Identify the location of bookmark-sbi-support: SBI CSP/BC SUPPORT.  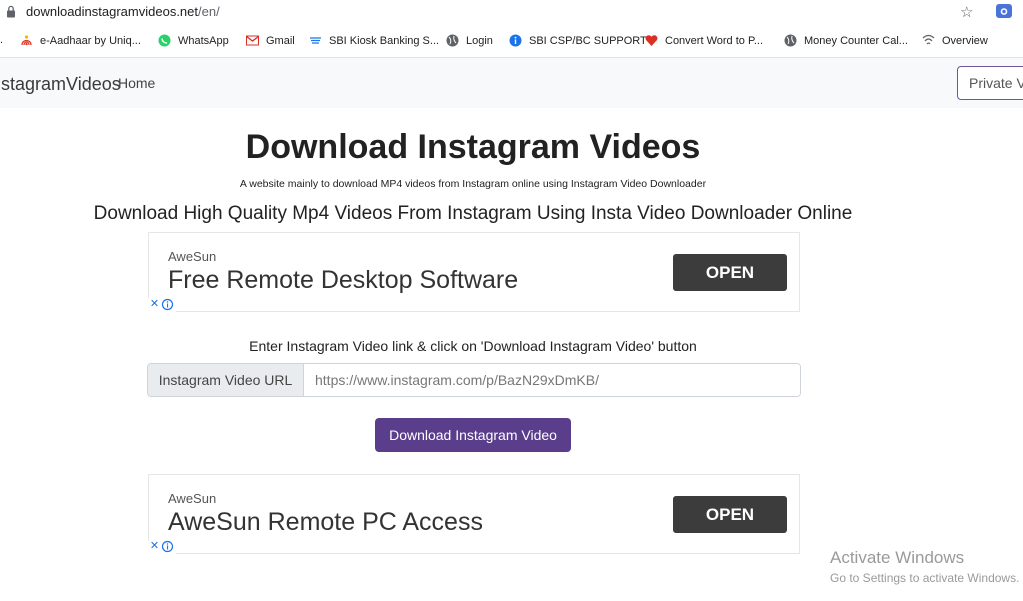
(578, 40).